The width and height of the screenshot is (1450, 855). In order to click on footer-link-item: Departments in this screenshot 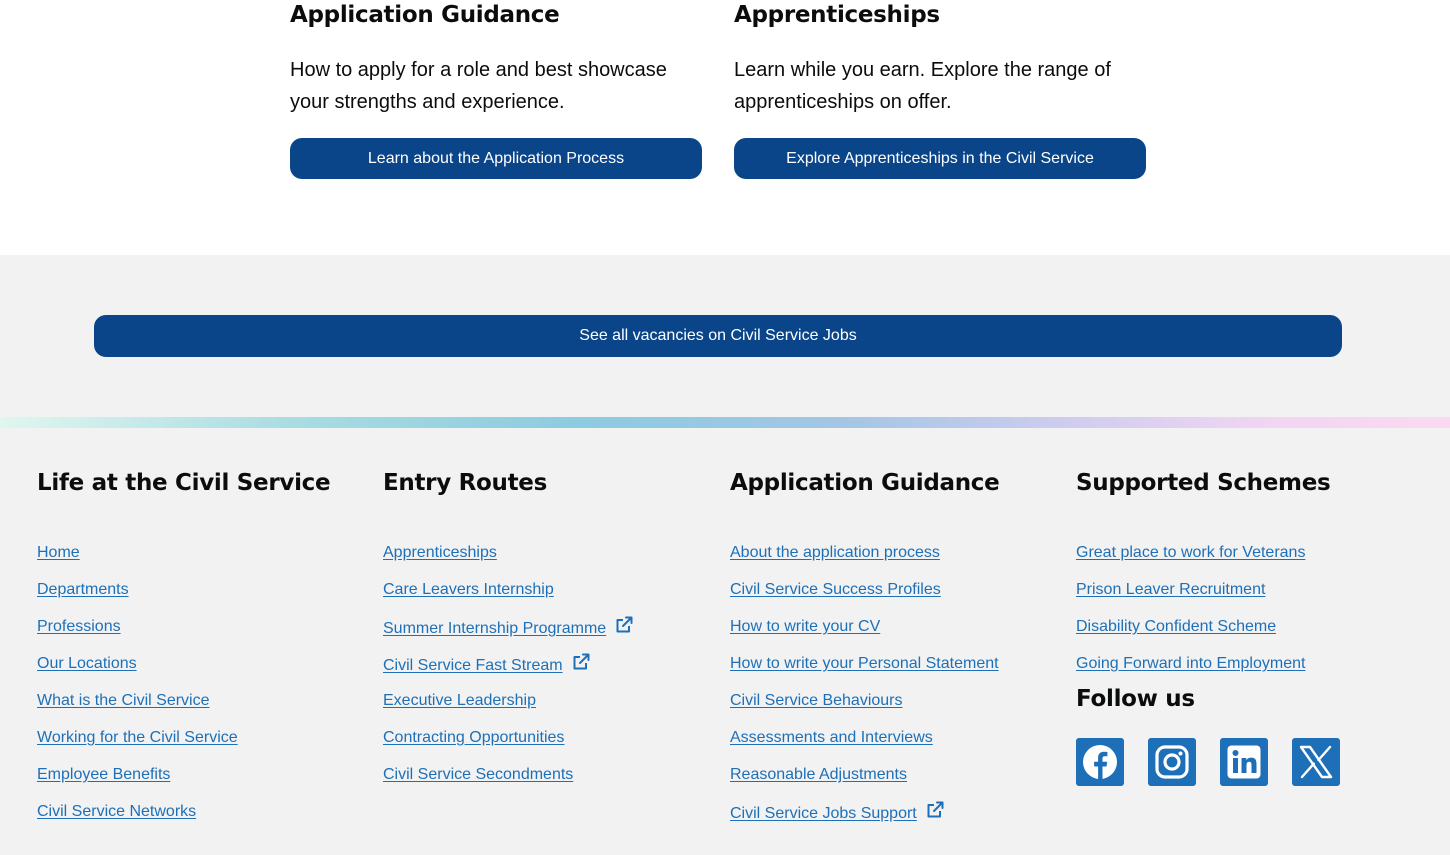, I will do `click(137, 597)`.